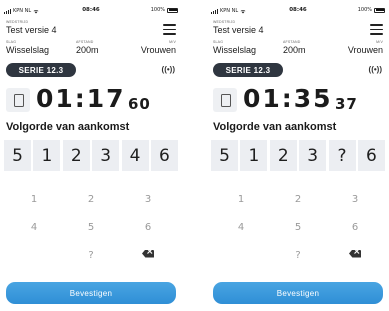 The height and width of the screenshot is (311, 389). I want to click on timer-main: 01:17, so click(81, 98).